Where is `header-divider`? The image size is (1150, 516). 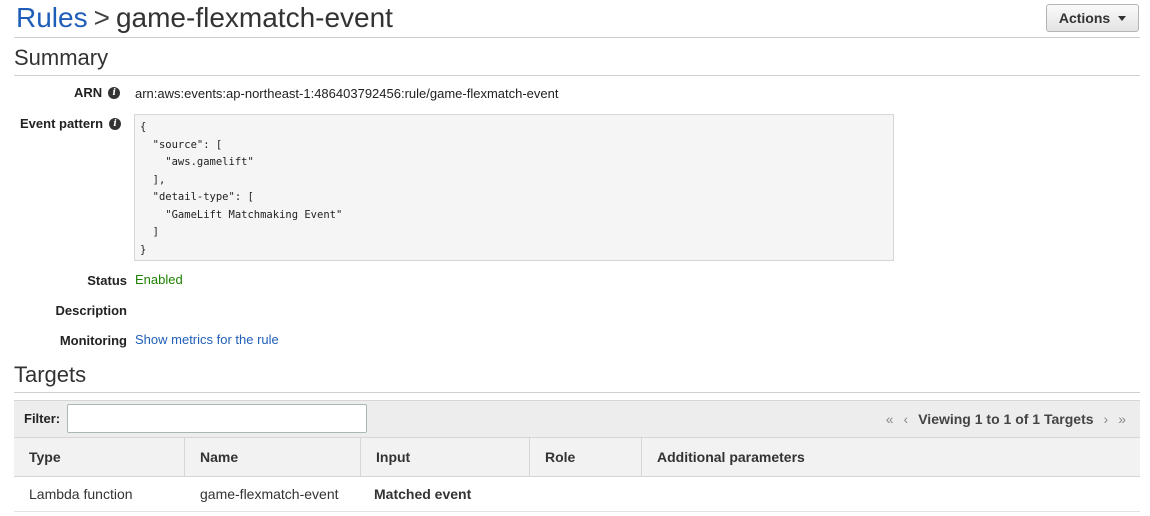
header-divider is located at coordinates (577, 37).